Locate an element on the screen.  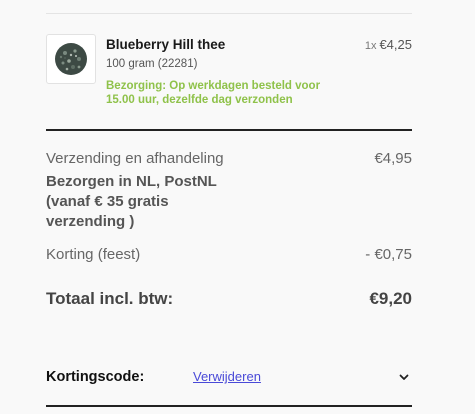
bottom-divider is located at coordinates (229, 406).